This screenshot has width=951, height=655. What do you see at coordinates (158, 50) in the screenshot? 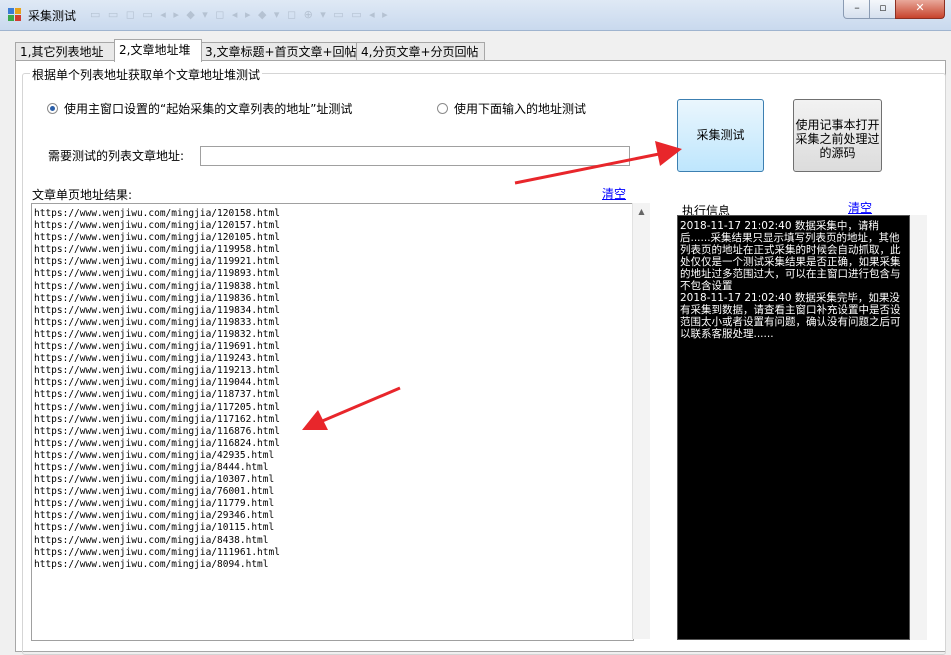
I see `tab-article-urls: 2,文章地址堆` at bounding box center [158, 50].